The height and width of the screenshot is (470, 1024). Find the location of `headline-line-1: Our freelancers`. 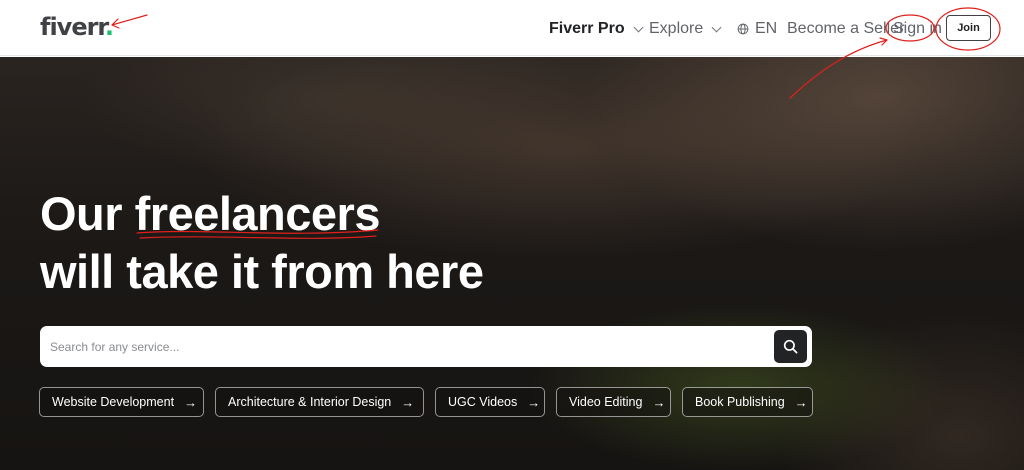

headline-line-1: Our freelancers is located at coordinates (261, 214).